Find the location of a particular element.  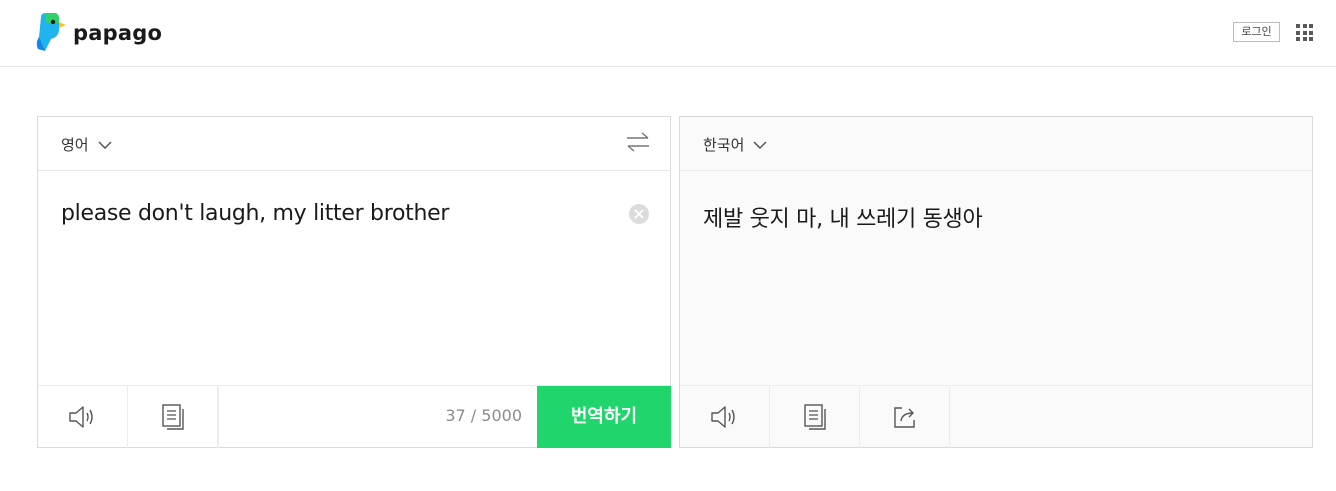

target-language-bar: 한국어 is located at coordinates (996, 144).